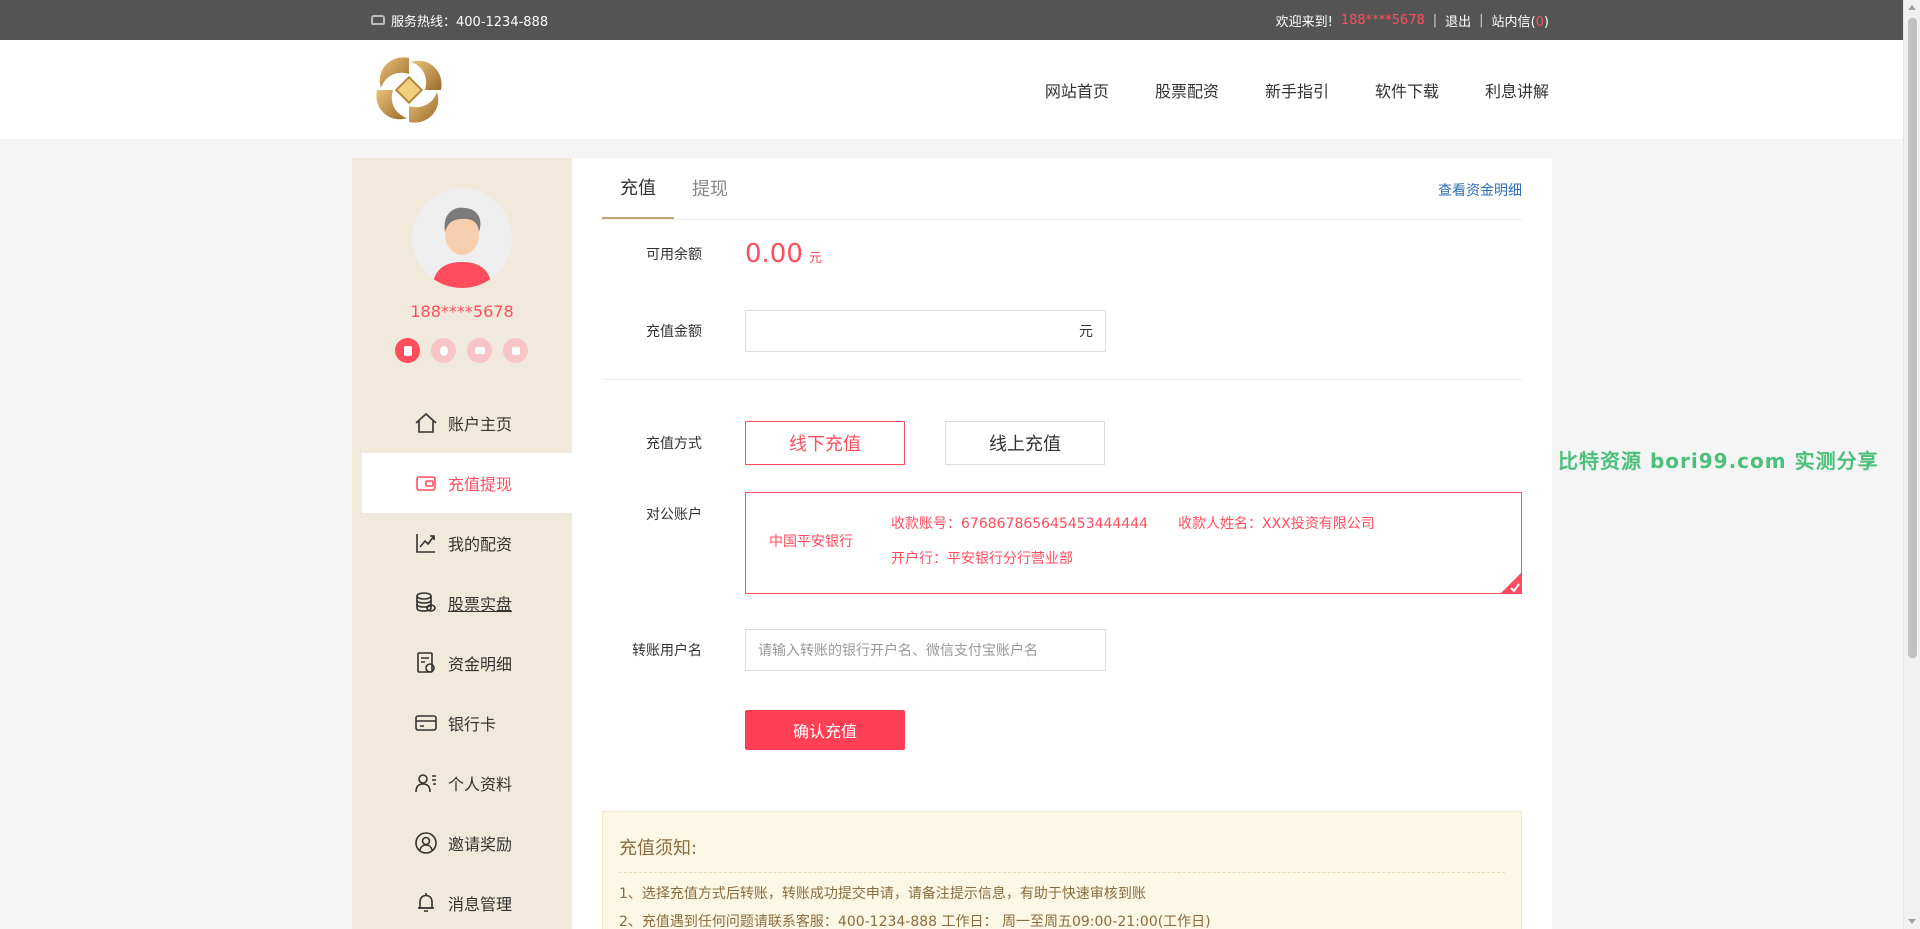 The height and width of the screenshot is (929, 1920). I want to click on online-recharge-button: 线上充值, so click(1025, 443).